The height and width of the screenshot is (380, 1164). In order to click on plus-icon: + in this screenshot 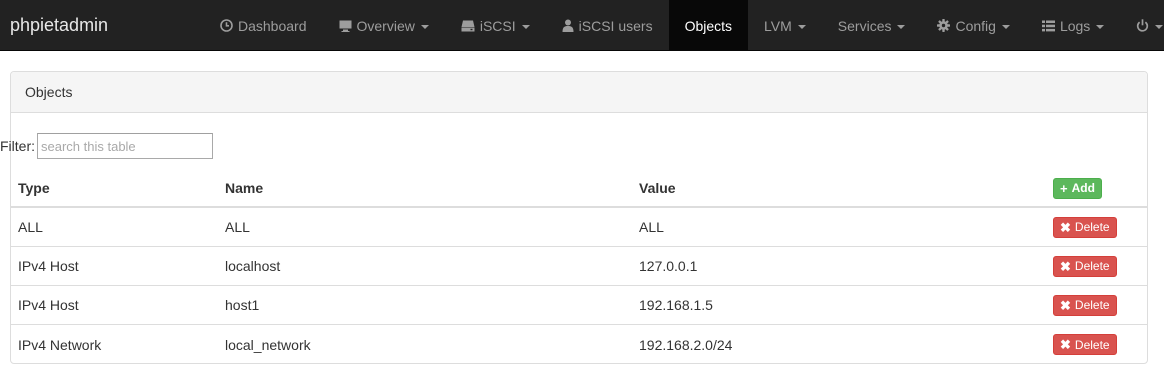, I will do `click(1064, 188)`.